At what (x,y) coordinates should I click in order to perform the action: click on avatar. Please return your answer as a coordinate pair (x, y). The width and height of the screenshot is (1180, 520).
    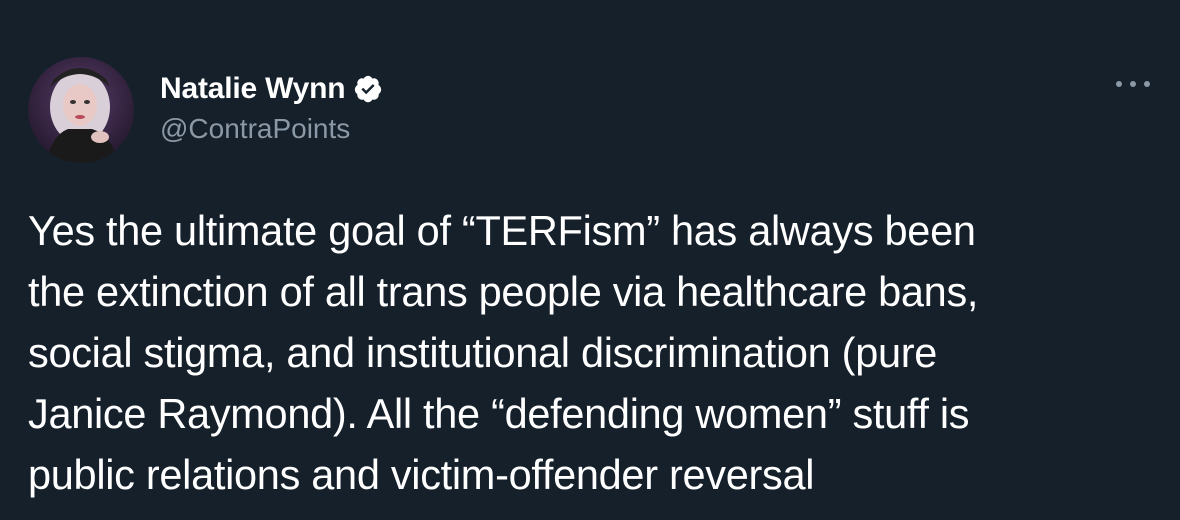
    Looking at the image, I should click on (81, 110).